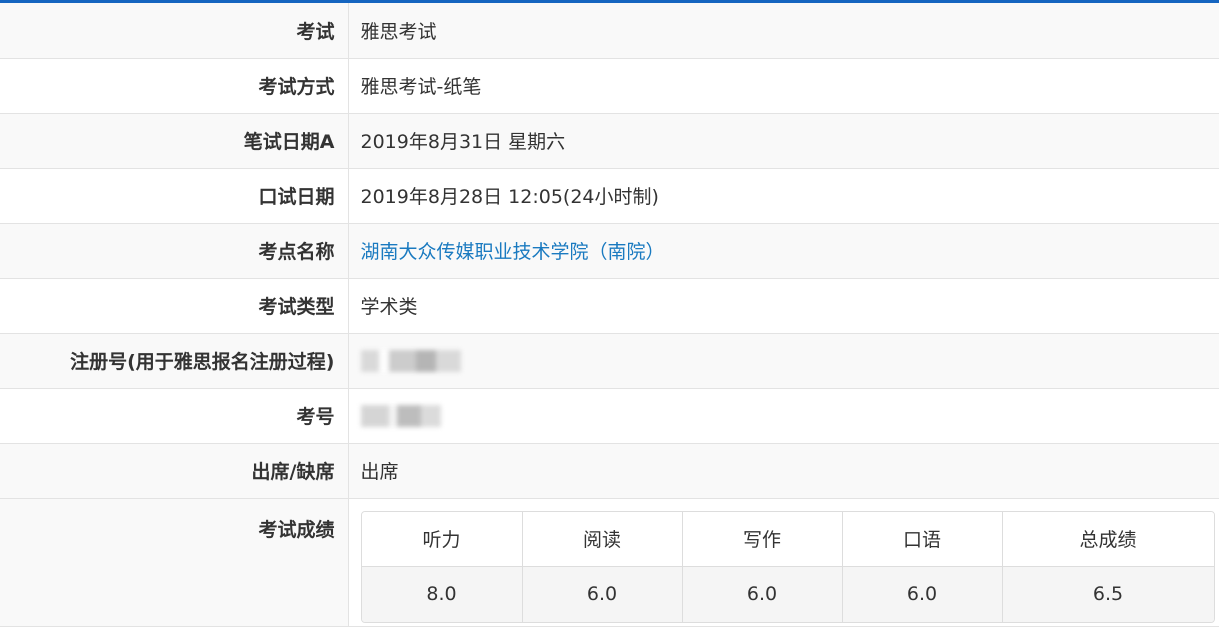 The height and width of the screenshot is (627, 1219). I want to click on reading-score: 6.0, so click(601, 594).